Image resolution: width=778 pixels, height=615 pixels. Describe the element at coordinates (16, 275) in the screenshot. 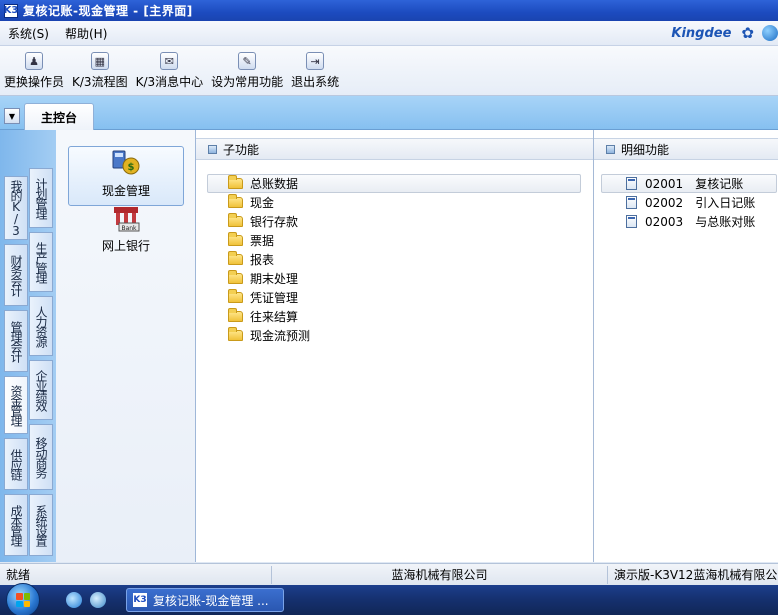

I see `sidebar-tab-finance: 财务会计` at that location.